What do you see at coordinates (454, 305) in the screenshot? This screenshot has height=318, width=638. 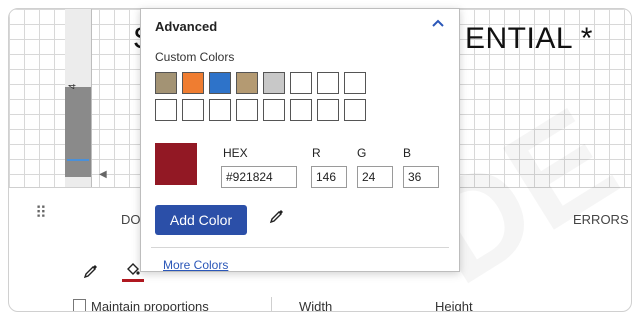 I see `height-label: Height` at bounding box center [454, 305].